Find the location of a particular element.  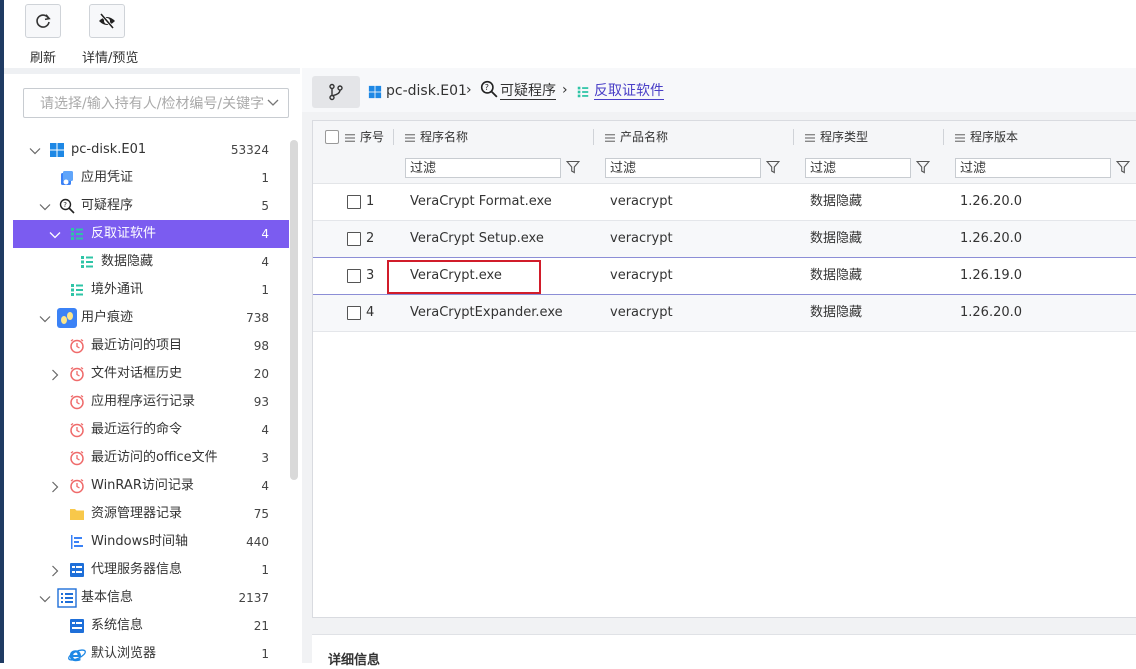

detail-preview-button is located at coordinates (107, 21).